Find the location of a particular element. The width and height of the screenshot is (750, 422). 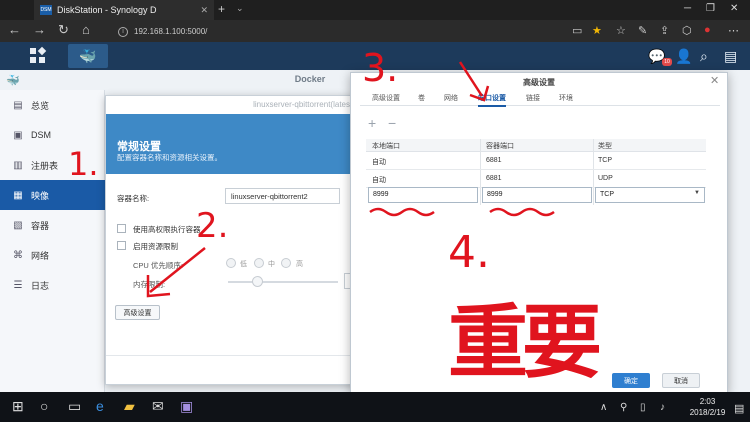

clock-time: 2:03 is located at coordinates (707, 401).